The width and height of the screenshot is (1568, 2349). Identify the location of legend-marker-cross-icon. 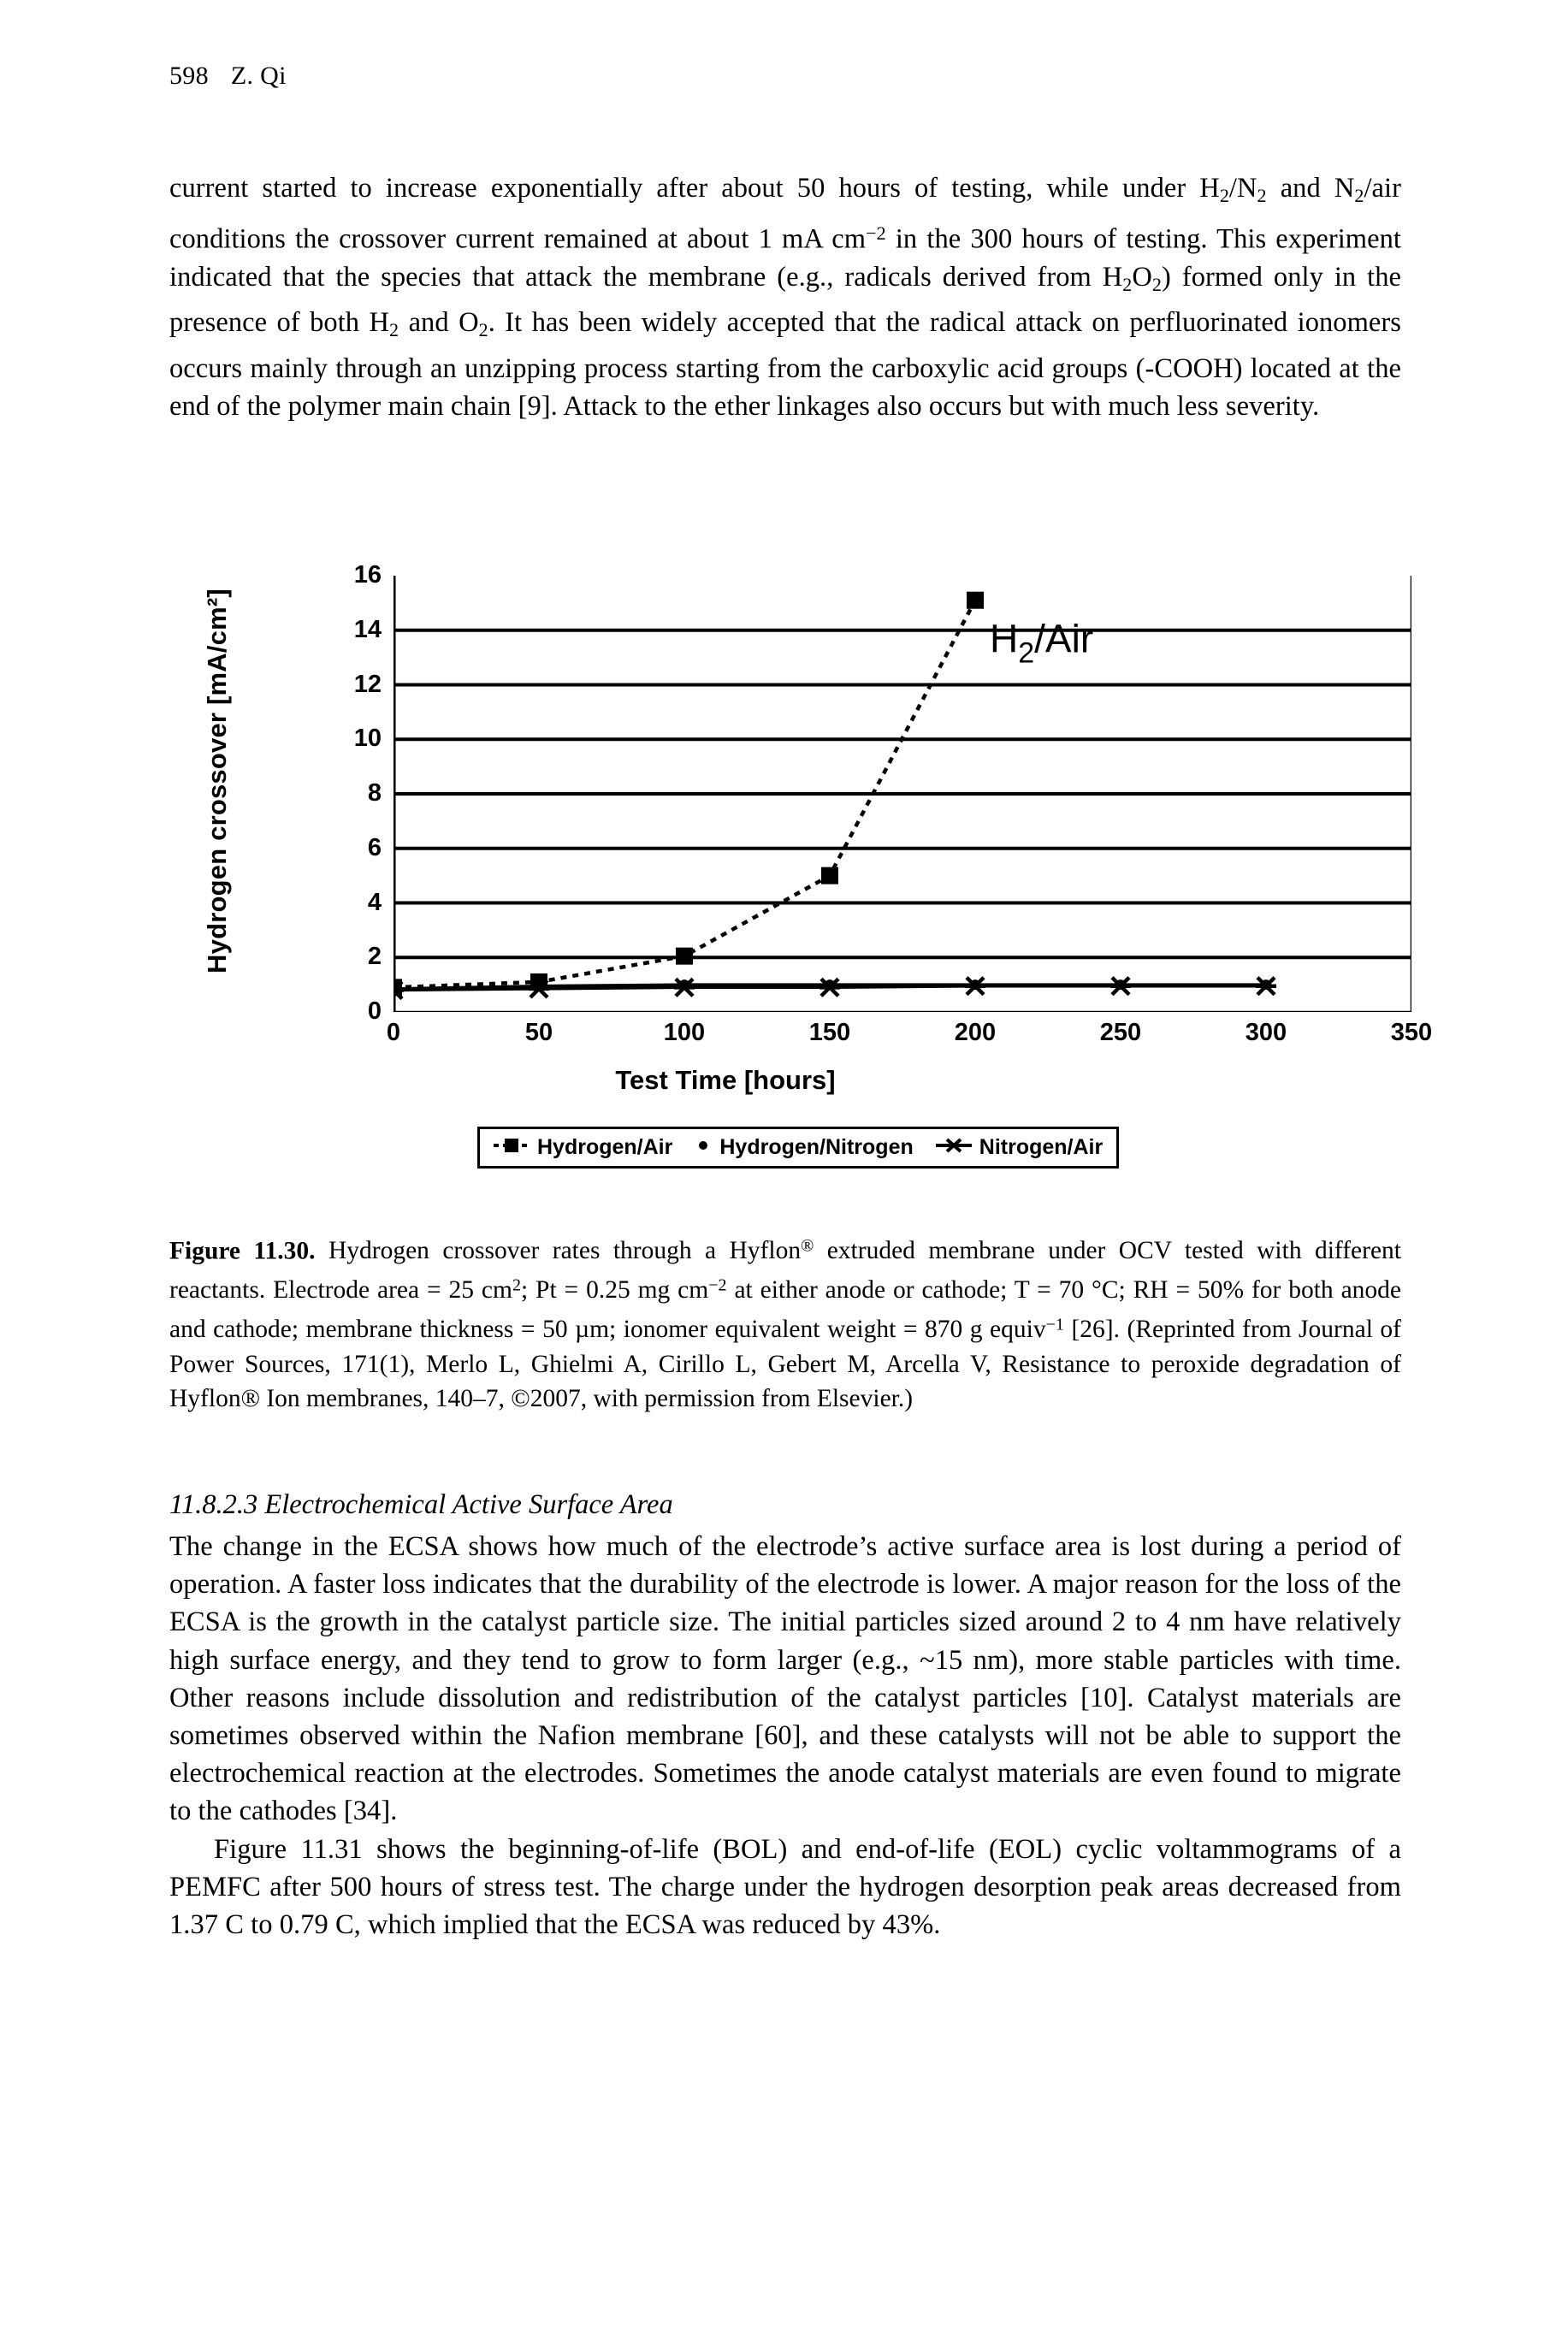
(953, 1148).